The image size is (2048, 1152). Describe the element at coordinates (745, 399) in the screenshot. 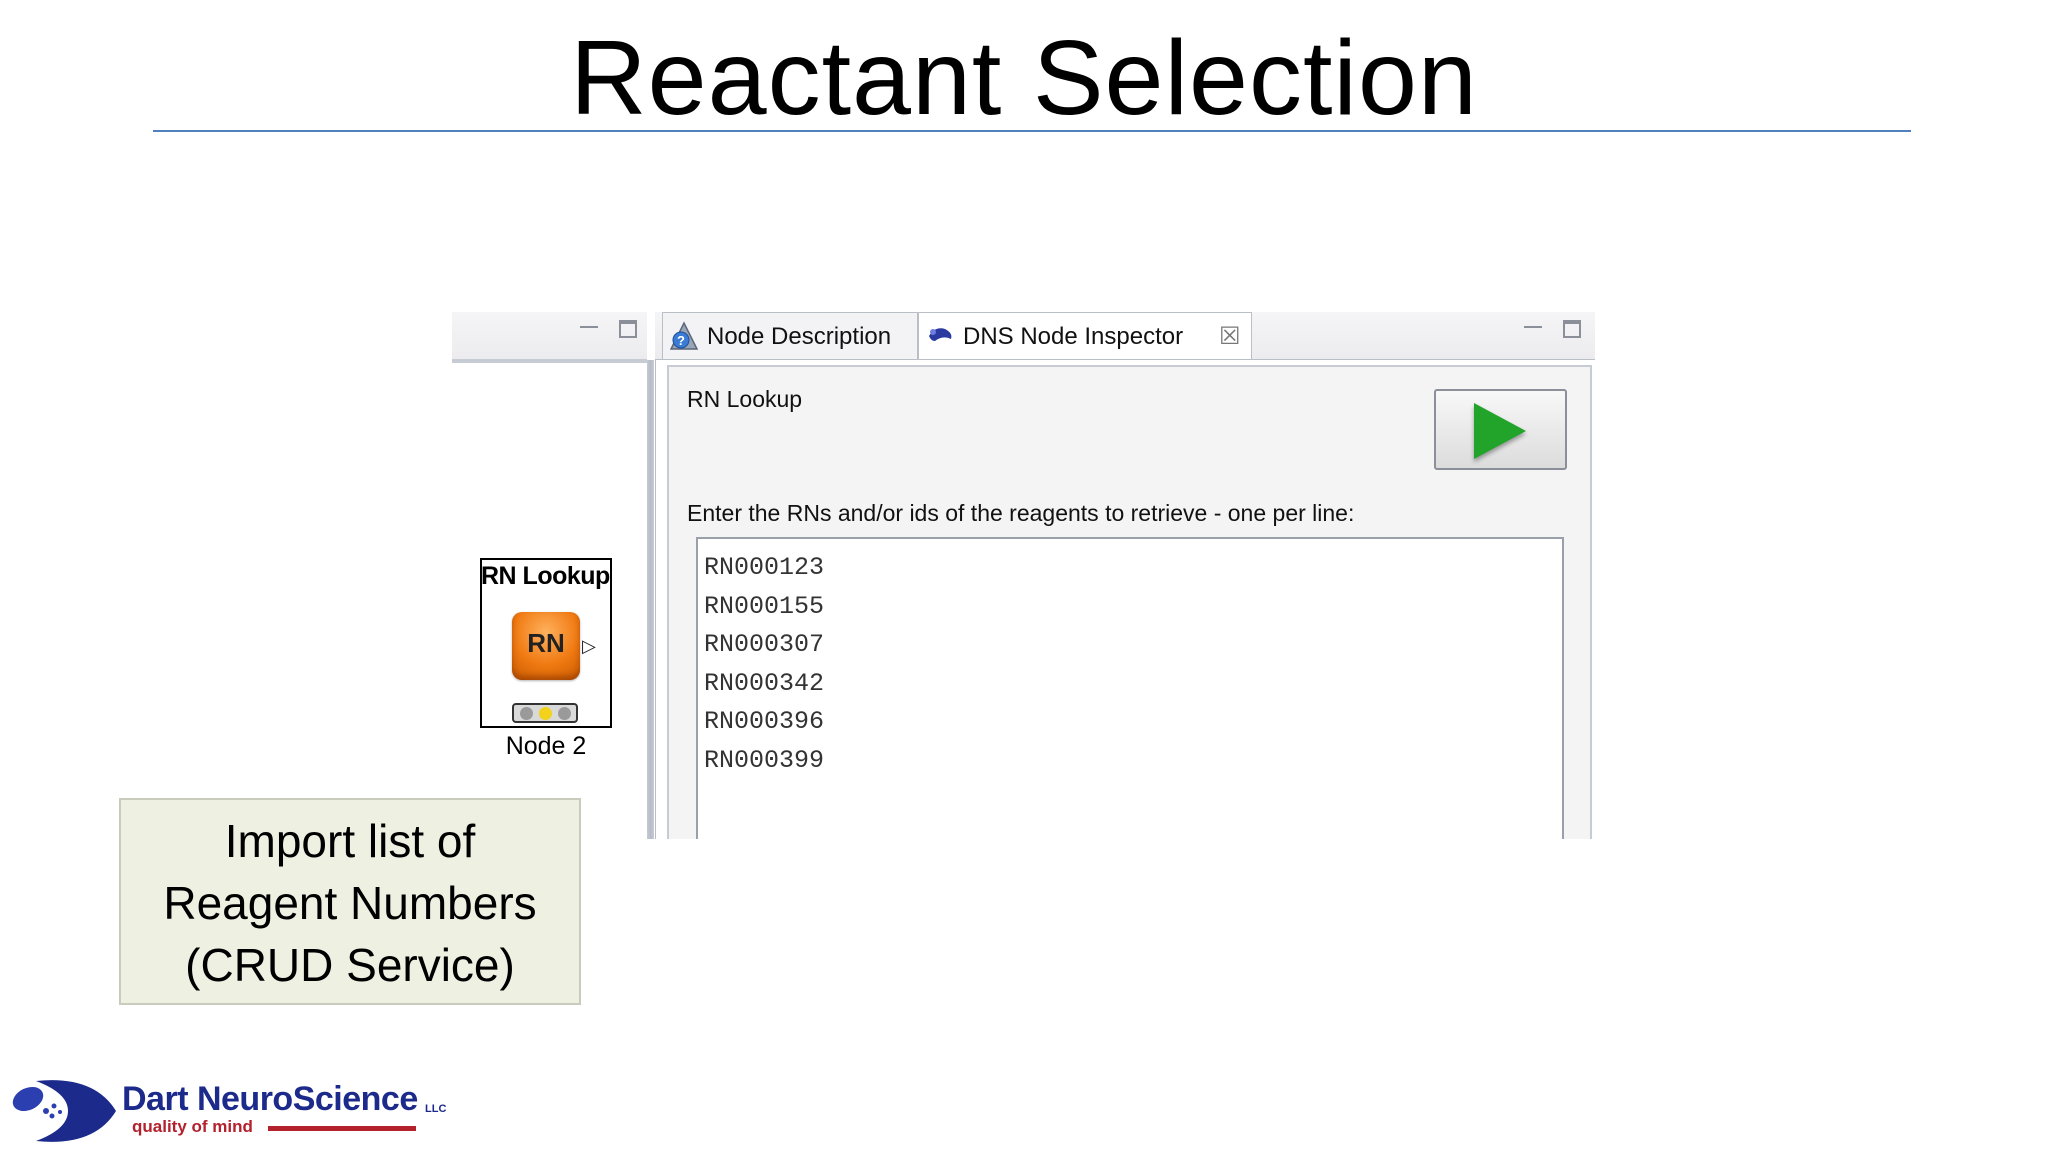

I see `section-title: RN Lookup` at that location.